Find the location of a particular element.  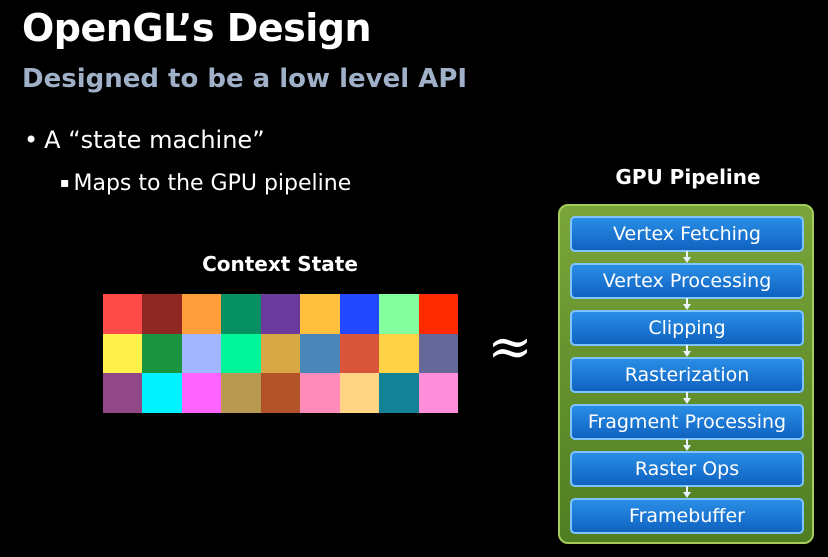

pipeline-stage: Rasterization is located at coordinates (687, 375).